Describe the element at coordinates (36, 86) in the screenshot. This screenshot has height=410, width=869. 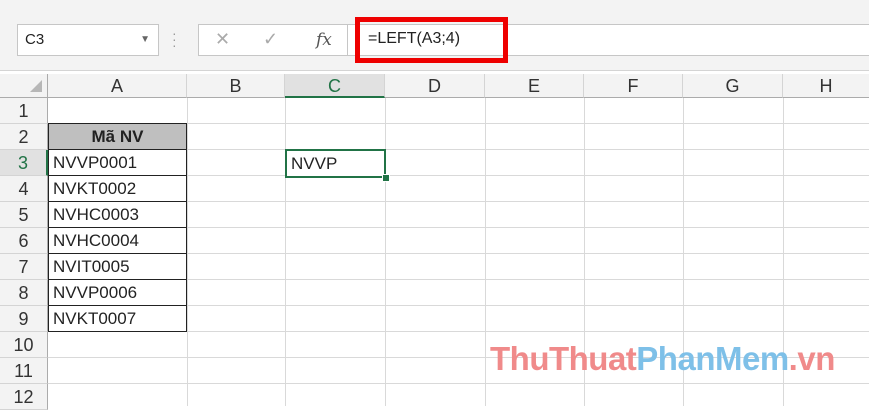
I see `select-all-icon` at that location.